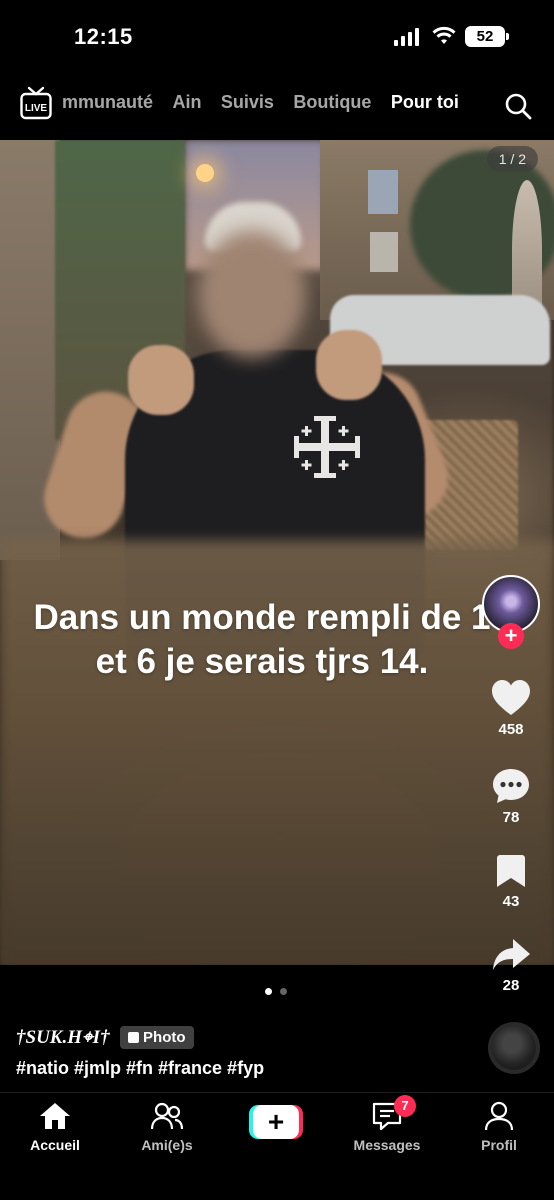  I want to click on nav-home: Accueil, so click(55, 1127).